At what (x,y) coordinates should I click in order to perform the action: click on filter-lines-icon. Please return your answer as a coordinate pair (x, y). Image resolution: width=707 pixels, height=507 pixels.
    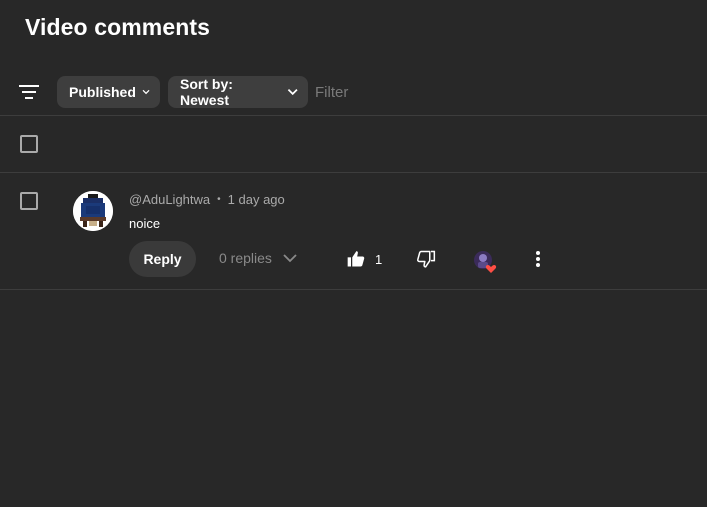
    Looking at the image, I should click on (29, 92).